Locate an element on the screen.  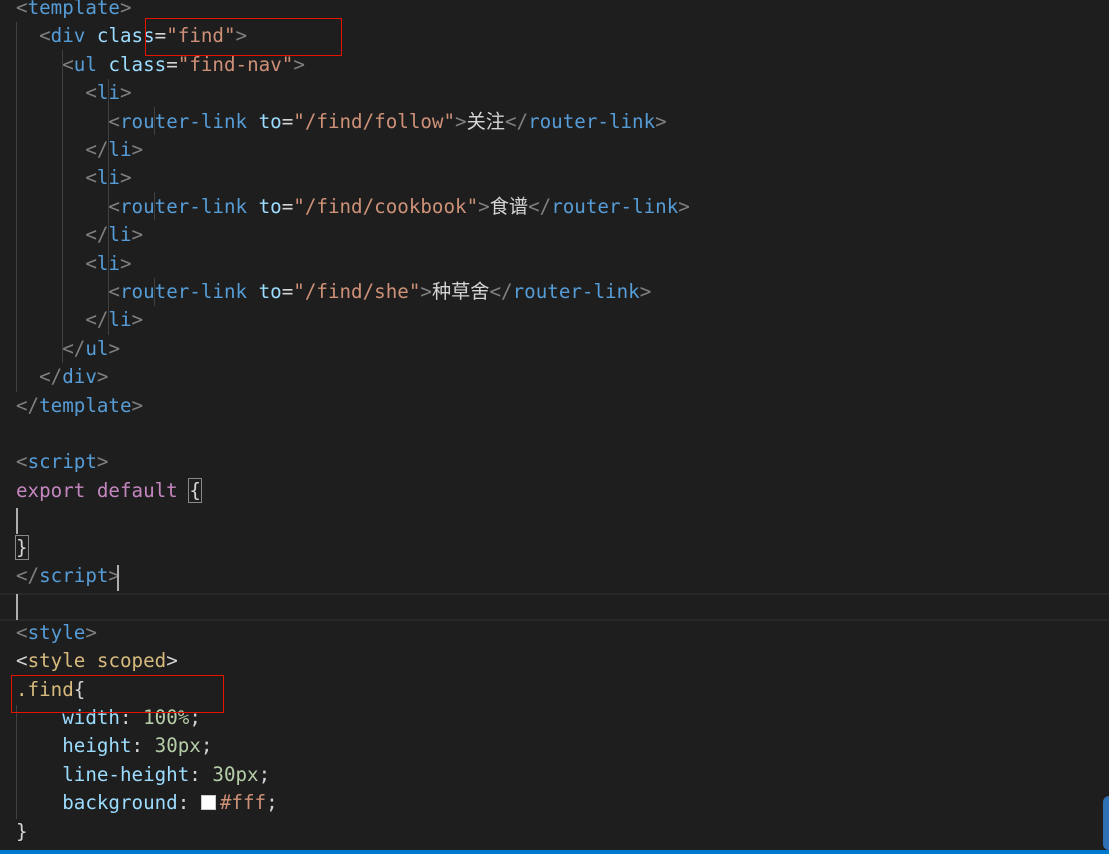
class-find-highlight-box is located at coordinates (243, 37).